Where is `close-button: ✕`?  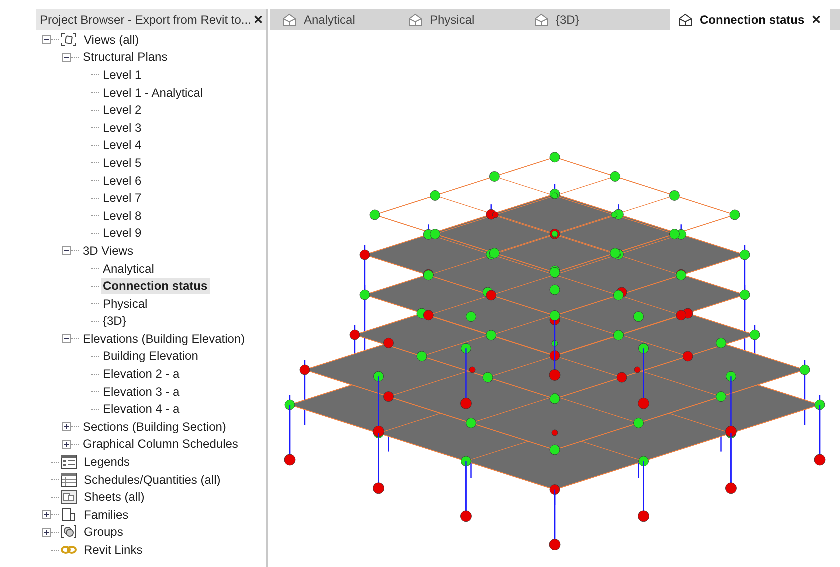
close-button: ✕ is located at coordinates (258, 19).